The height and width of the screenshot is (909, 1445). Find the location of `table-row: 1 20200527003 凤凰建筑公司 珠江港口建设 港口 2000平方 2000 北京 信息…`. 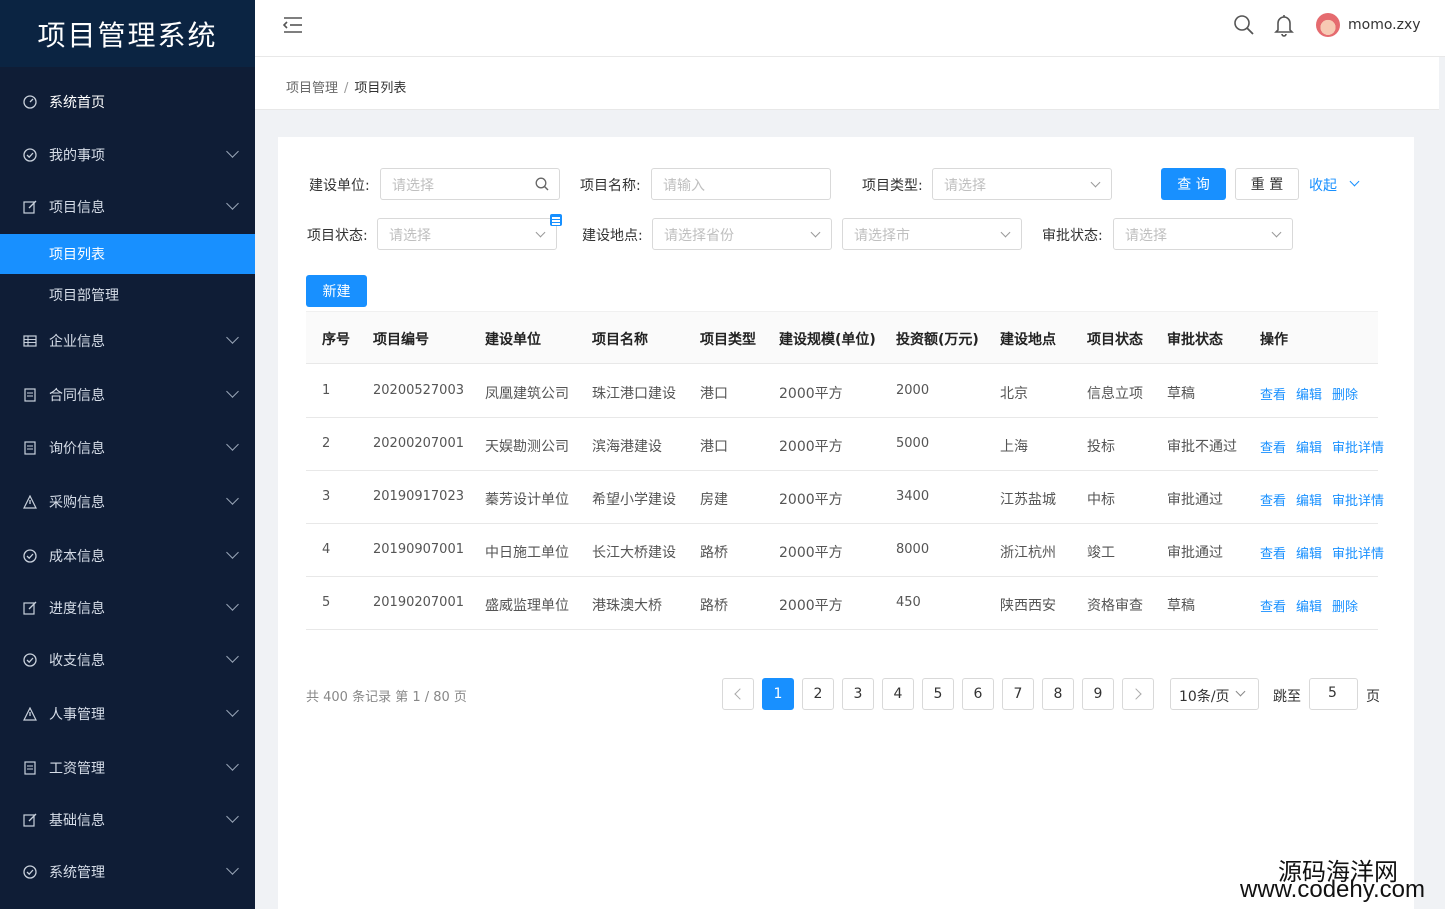

table-row: 1 20200527003 凤凰建筑公司 珠江港口建设 港口 2000平方 2000 北京 信息… is located at coordinates (842, 391).